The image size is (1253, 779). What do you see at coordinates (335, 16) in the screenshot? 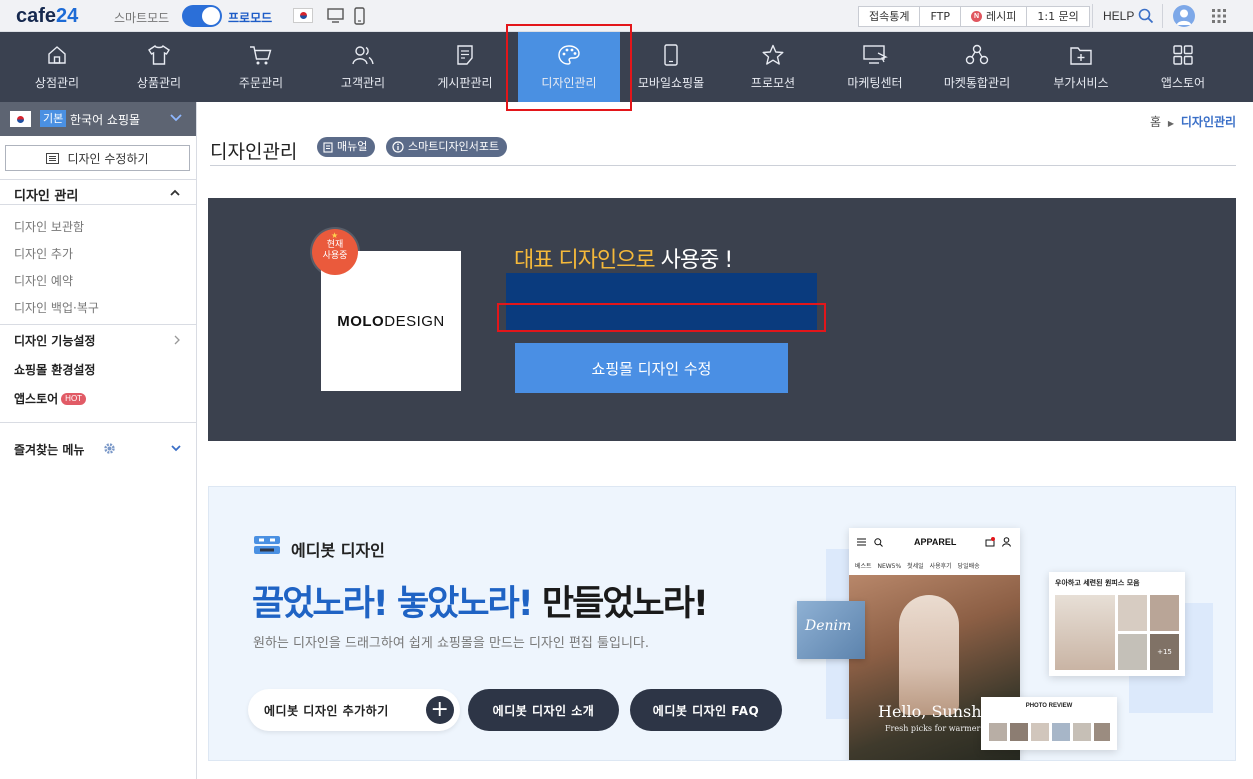
I see `pc-icon` at bounding box center [335, 16].